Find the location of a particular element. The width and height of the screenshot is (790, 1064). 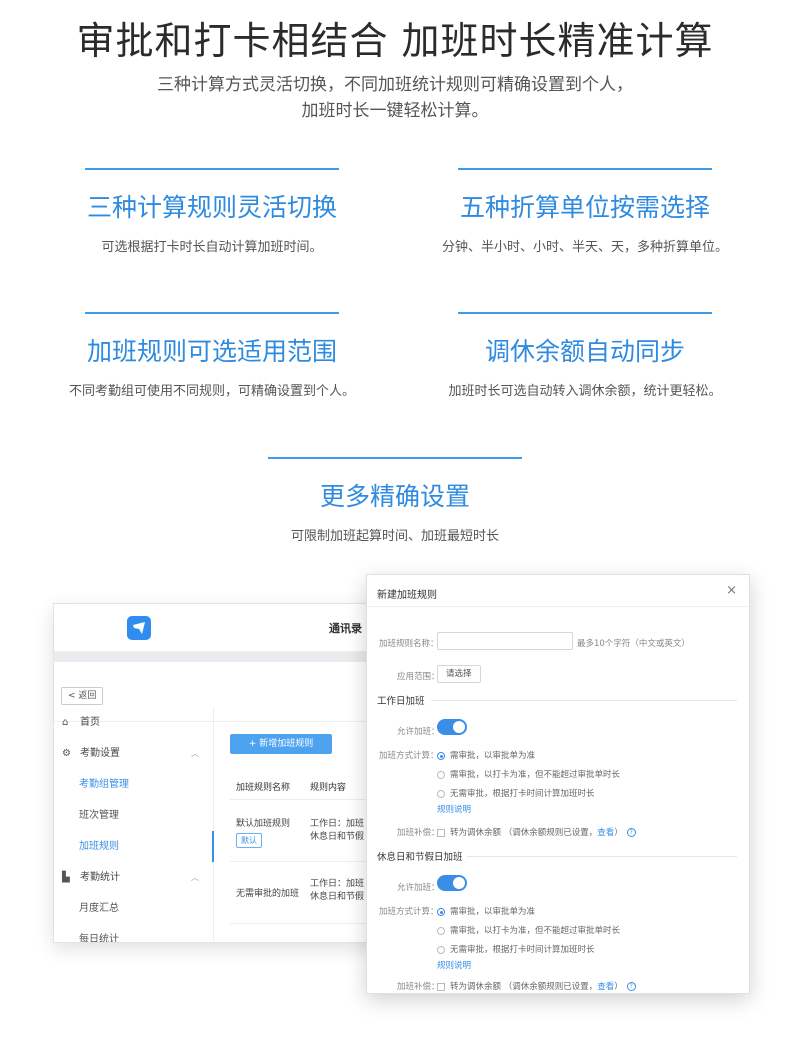

rule-name-hint: 最多10个字符（中文或英文） is located at coordinates (633, 644).